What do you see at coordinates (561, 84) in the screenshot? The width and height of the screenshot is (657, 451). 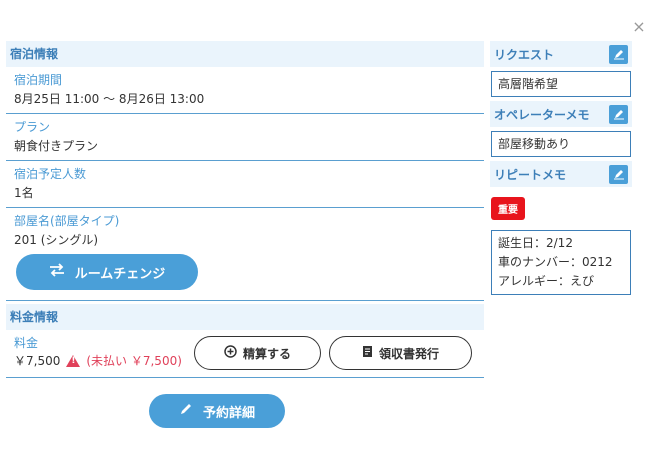 I see `request-memo: 高層階希望` at bounding box center [561, 84].